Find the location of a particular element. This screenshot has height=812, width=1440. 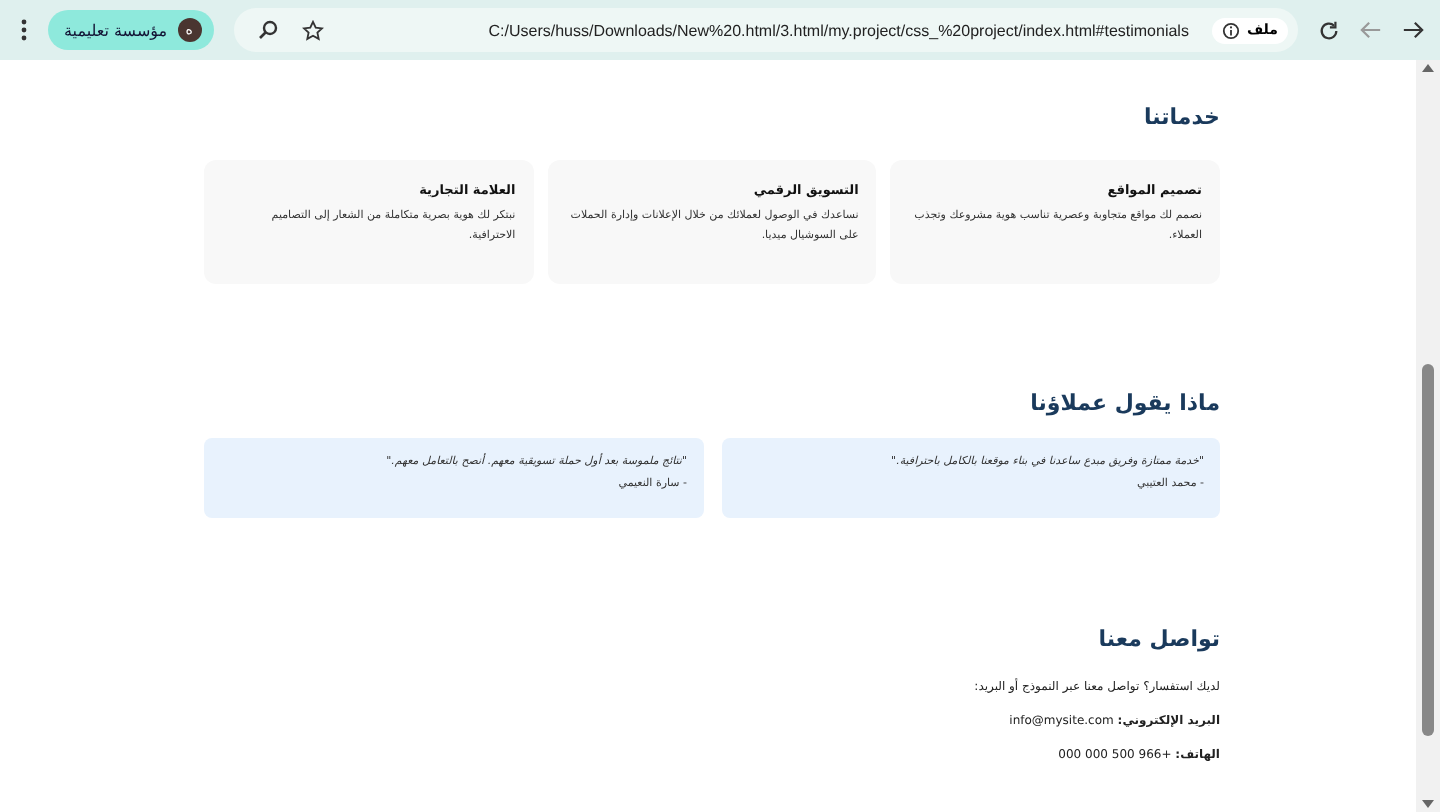

scroll-down-icon is located at coordinates (1428, 804).